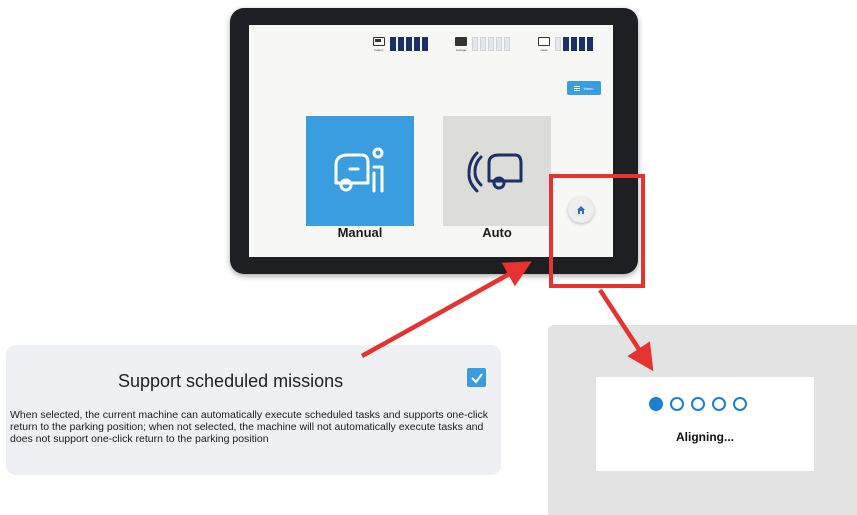  I want to click on arrow-to-aligning-panel, so click(626, 330).